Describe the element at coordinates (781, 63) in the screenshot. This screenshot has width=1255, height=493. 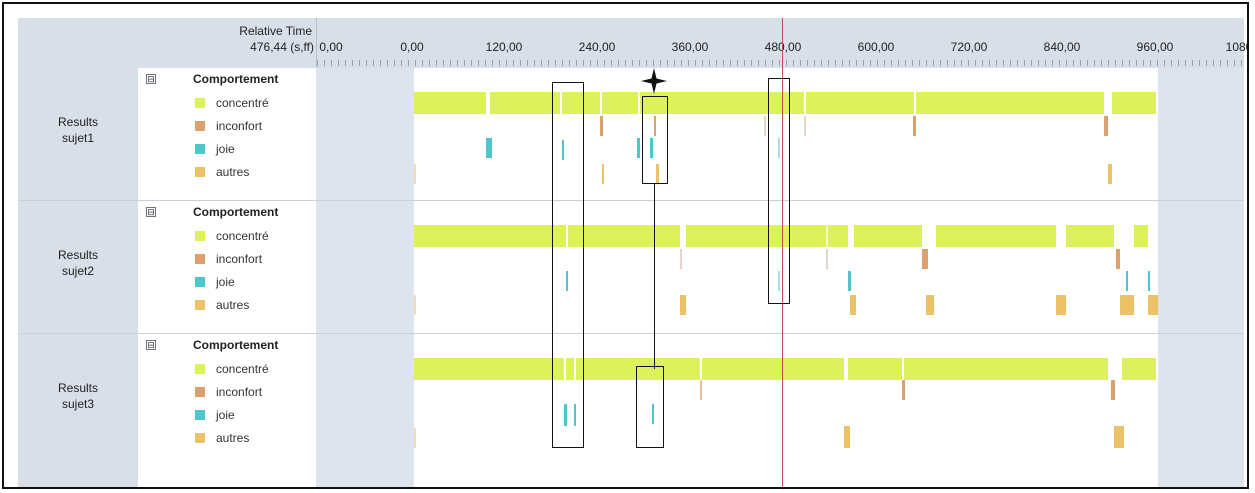
I see `ruler-minor-ticks` at that location.